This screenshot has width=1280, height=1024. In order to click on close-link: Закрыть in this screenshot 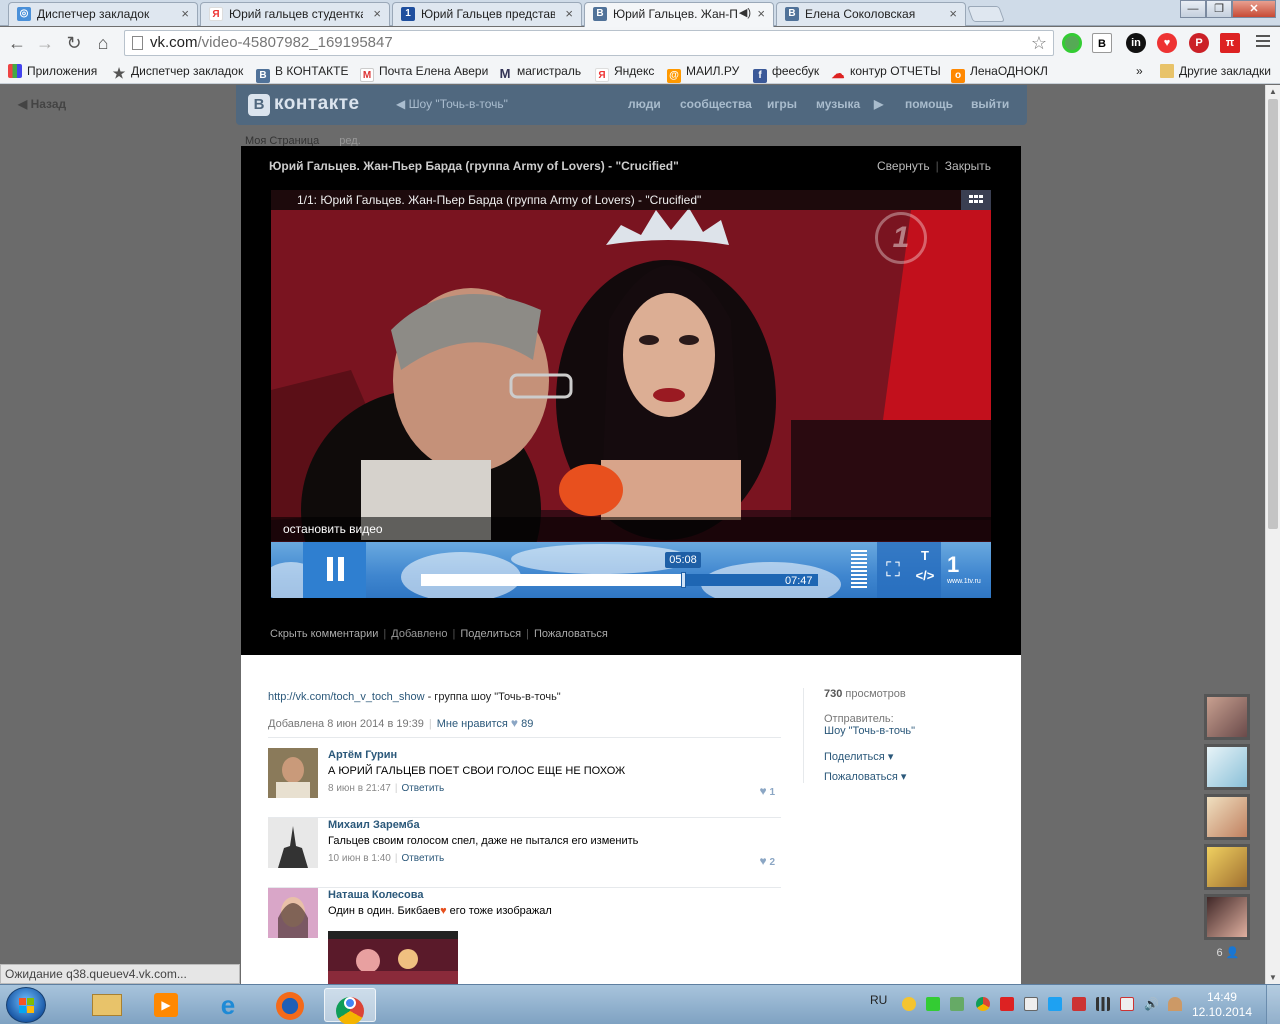, I will do `click(968, 166)`.